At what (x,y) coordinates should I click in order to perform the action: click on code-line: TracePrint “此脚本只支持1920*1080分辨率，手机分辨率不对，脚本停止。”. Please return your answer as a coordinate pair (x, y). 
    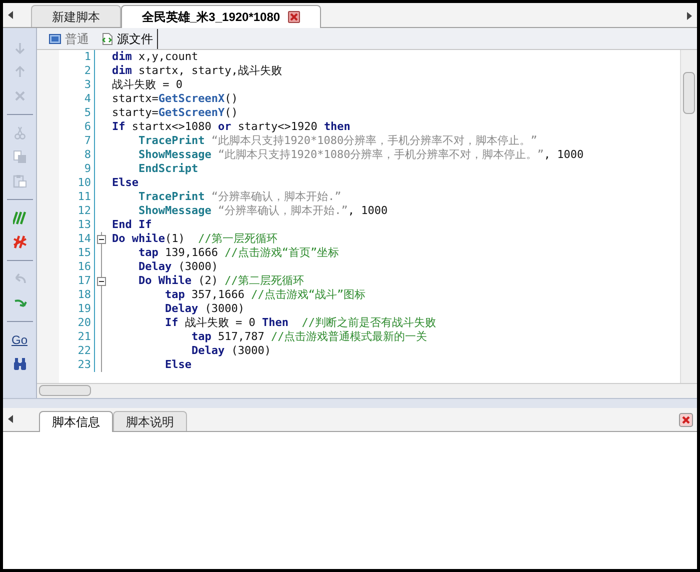
    Looking at the image, I should click on (337, 141).